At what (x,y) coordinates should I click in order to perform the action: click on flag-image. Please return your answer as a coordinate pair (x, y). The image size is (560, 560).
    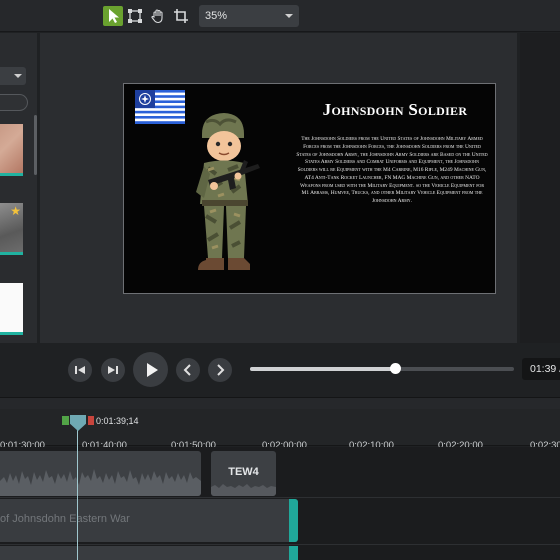
    Looking at the image, I should click on (160, 107).